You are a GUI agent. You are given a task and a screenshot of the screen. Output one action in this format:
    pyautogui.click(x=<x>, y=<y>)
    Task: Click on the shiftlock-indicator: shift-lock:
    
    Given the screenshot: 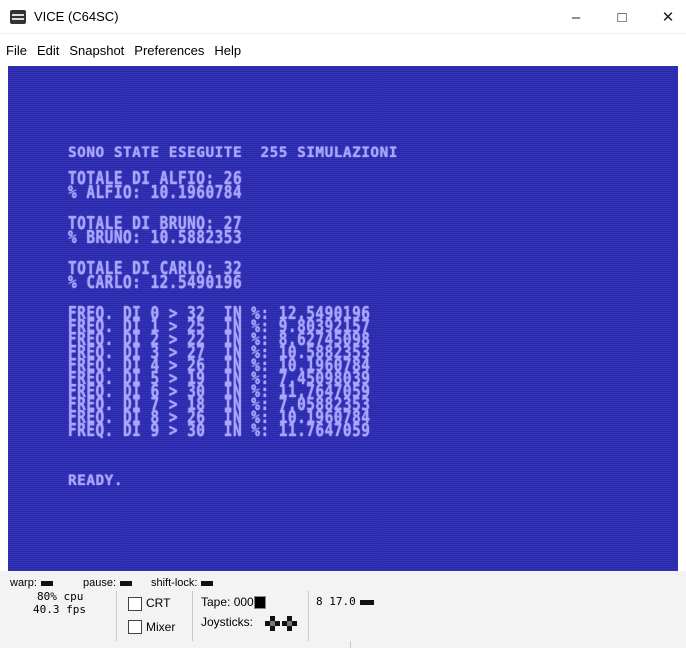 What is the action you would take?
    pyautogui.click(x=182, y=583)
    